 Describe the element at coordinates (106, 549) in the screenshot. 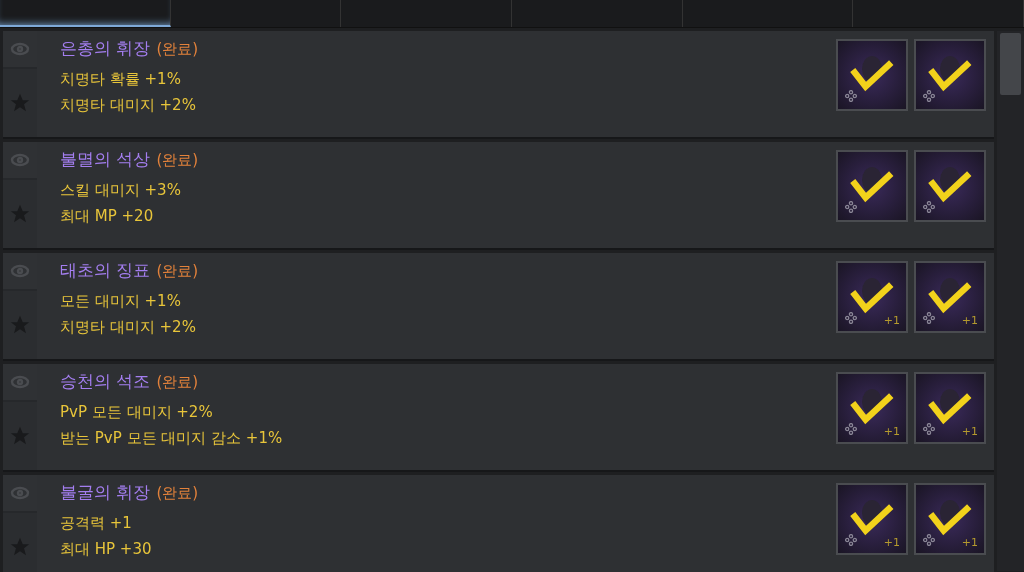

I see `stat-text: 최대 HP +30` at that location.